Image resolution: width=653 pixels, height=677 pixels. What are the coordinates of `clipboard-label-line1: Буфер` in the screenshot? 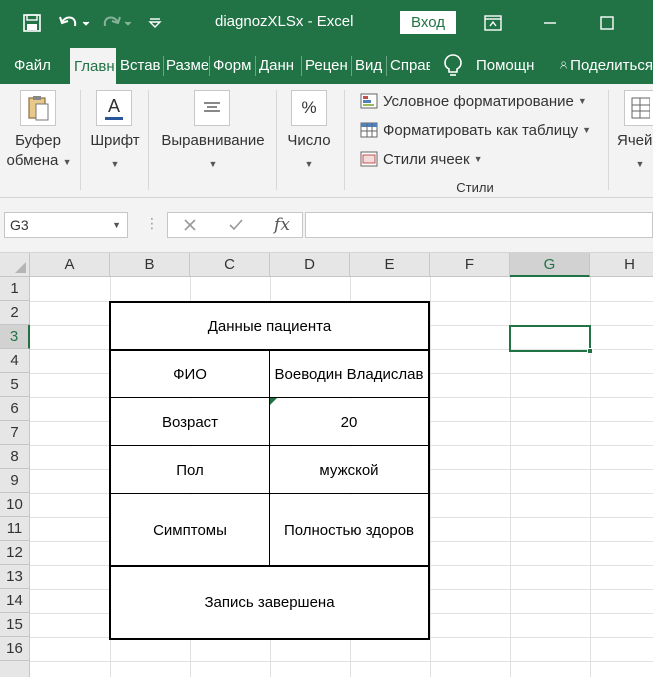 It's located at (38, 140).